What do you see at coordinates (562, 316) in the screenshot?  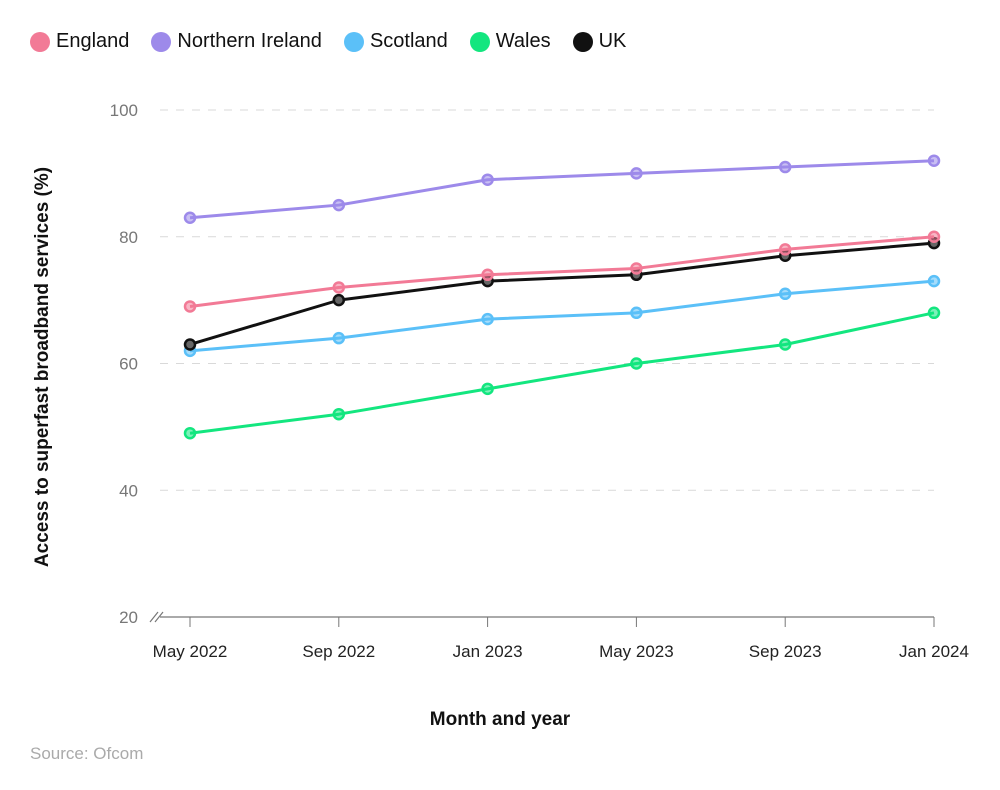 I see `series-scotland` at bounding box center [562, 316].